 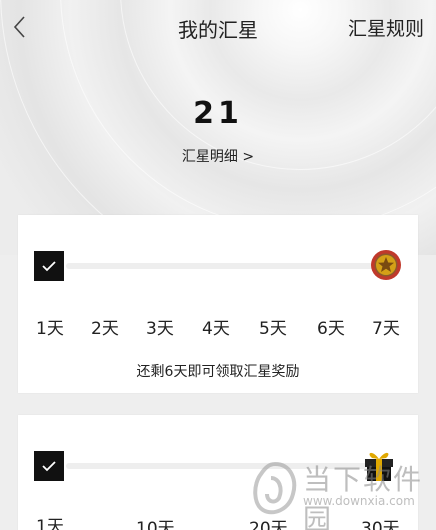 What do you see at coordinates (105, 329) in the screenshot?
I see `day-label: 2天` at bounding box center [105, 329].